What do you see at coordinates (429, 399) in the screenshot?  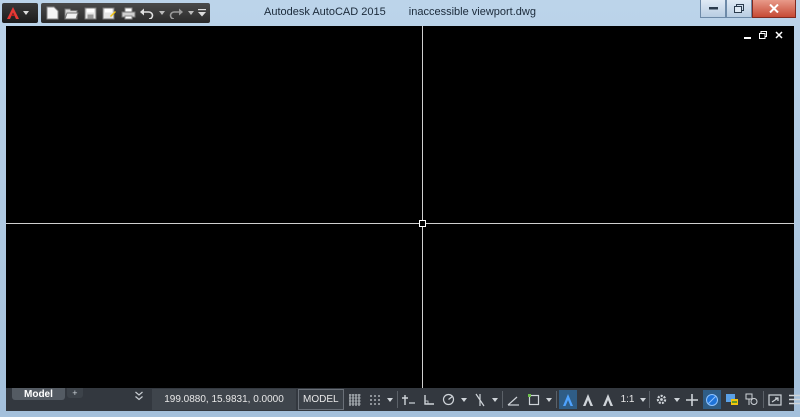 I see `ortho-icon` at bounding box center [429, 399].